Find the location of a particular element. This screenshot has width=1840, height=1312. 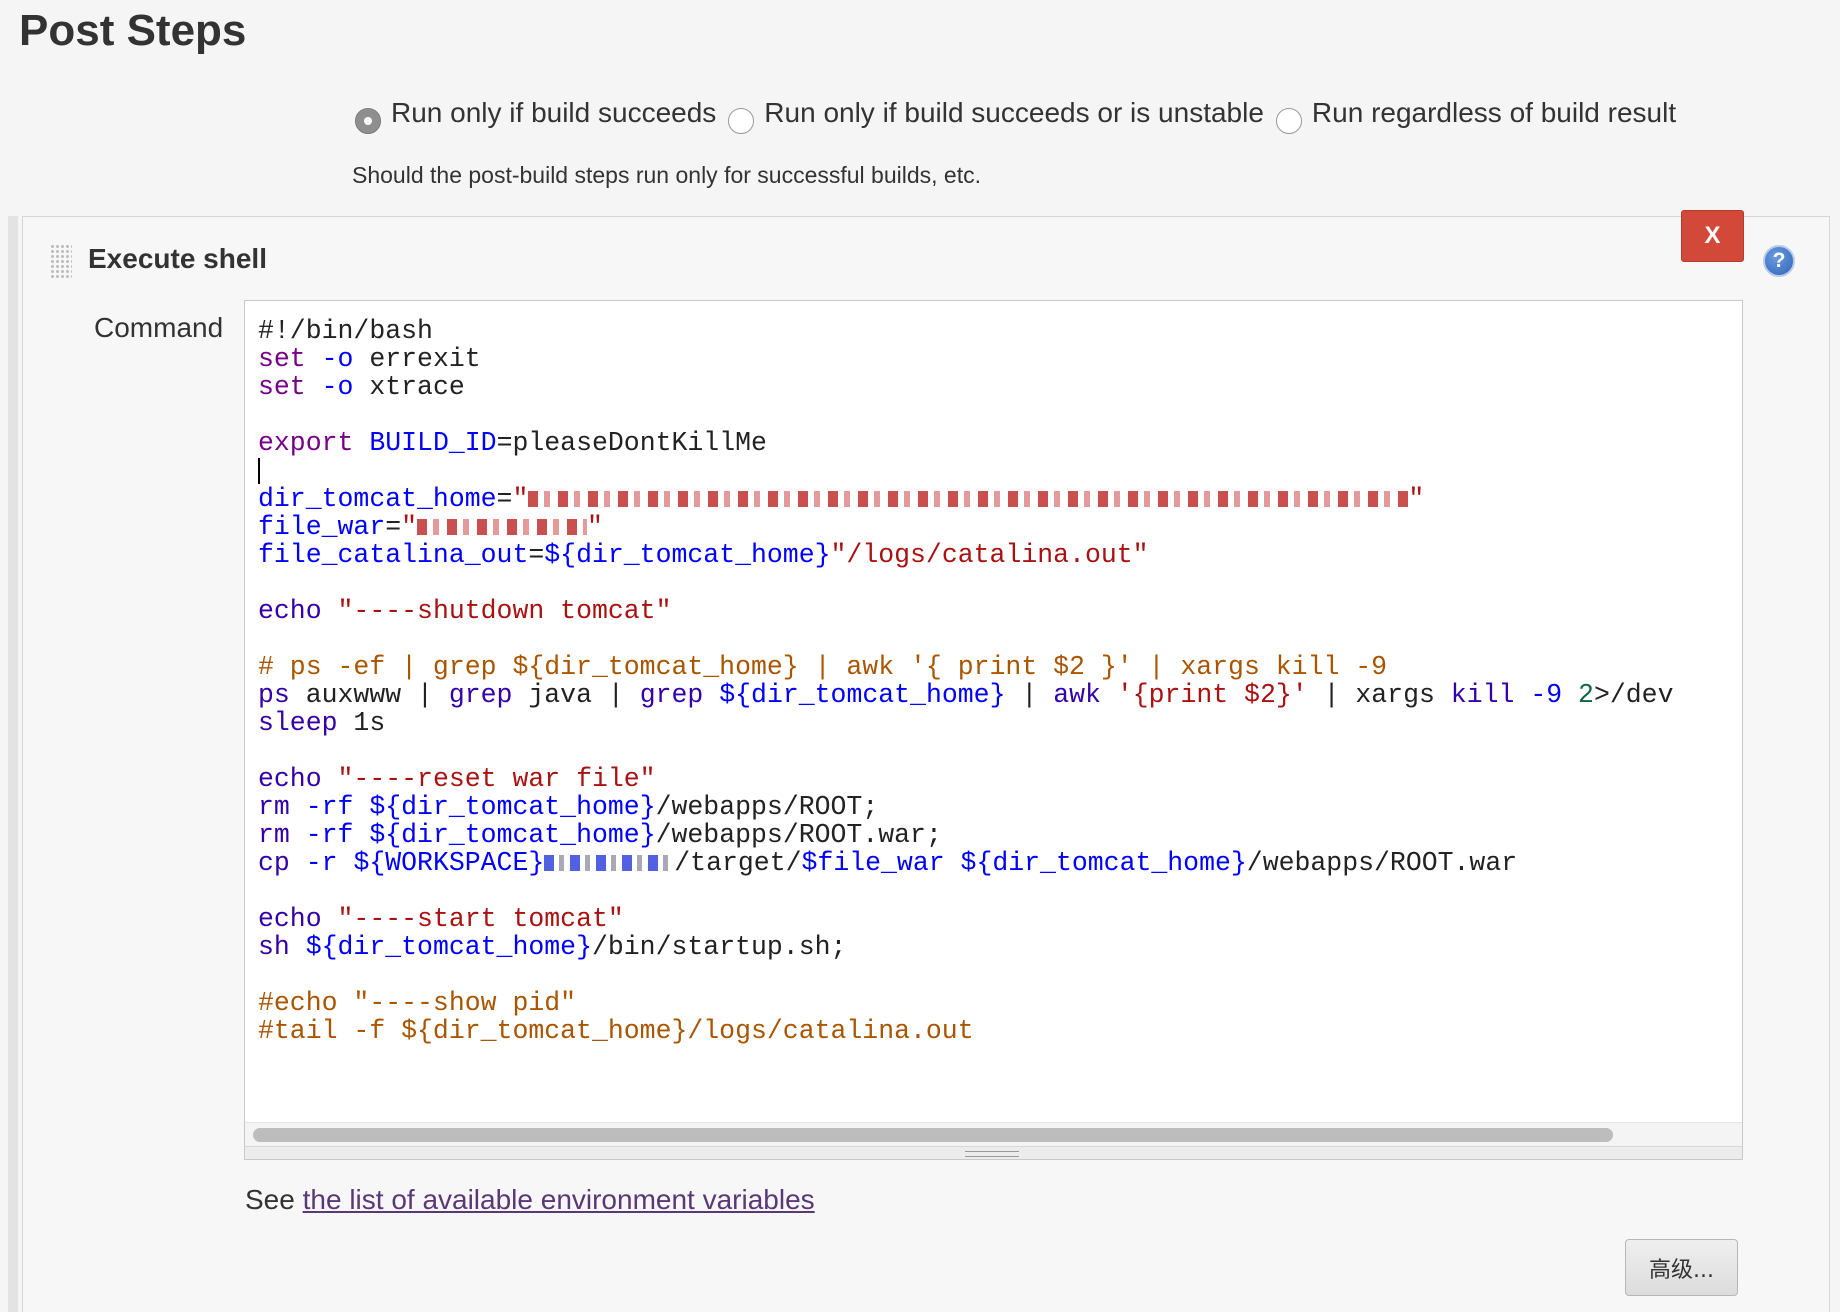

code-token: "----shutdown tomcat" is located at coordinates (504, 611).